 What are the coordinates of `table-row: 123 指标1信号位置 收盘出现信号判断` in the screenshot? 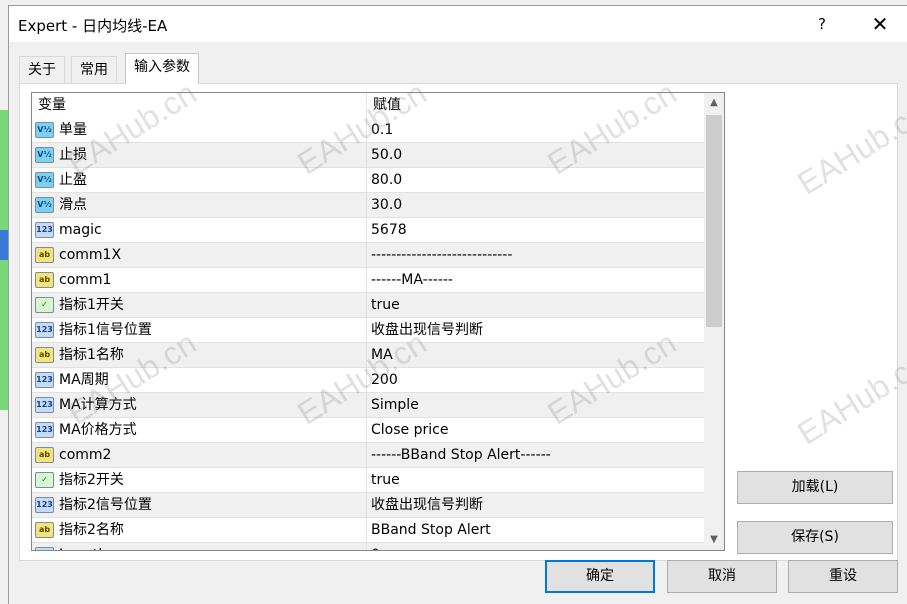 It's located at (368, 330).